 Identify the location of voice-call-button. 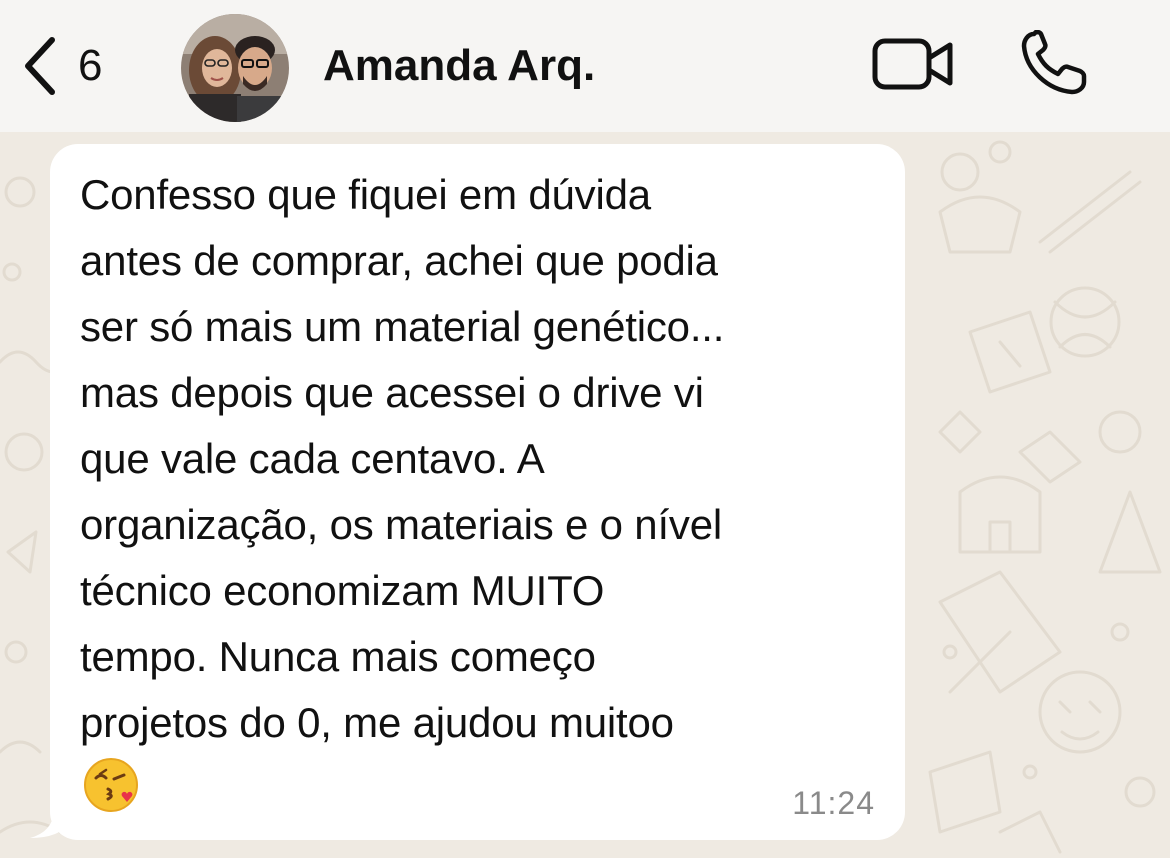
(1055, 62).